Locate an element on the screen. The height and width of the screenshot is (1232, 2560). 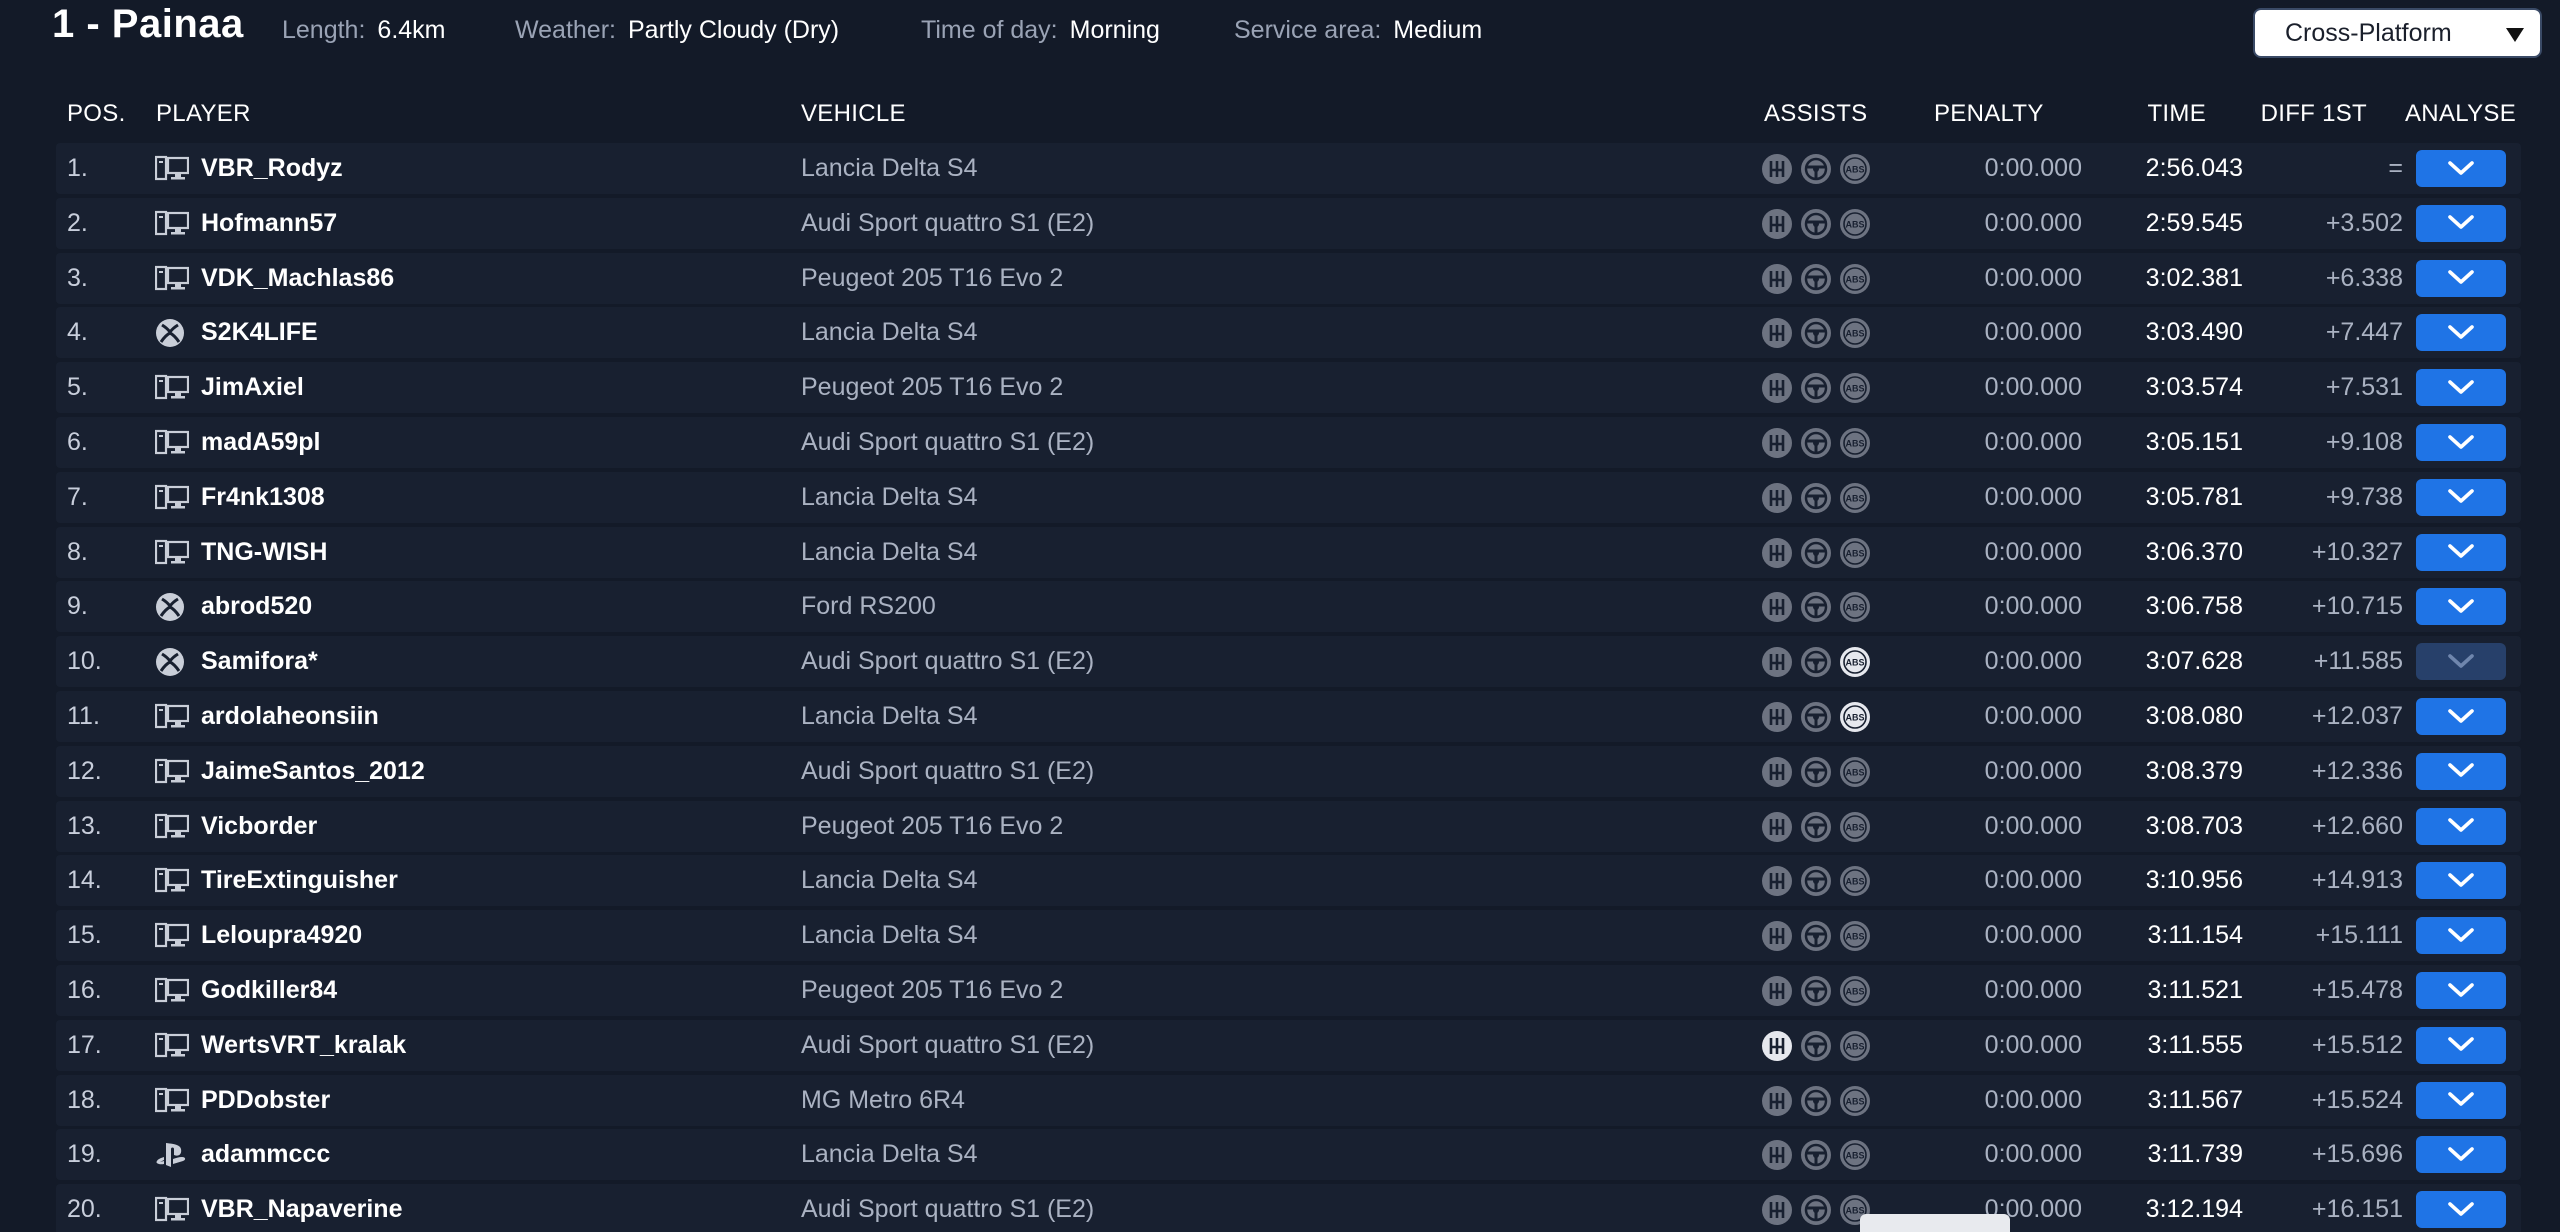
row-player-name: Vicborder is located at coordinates (259, 826).